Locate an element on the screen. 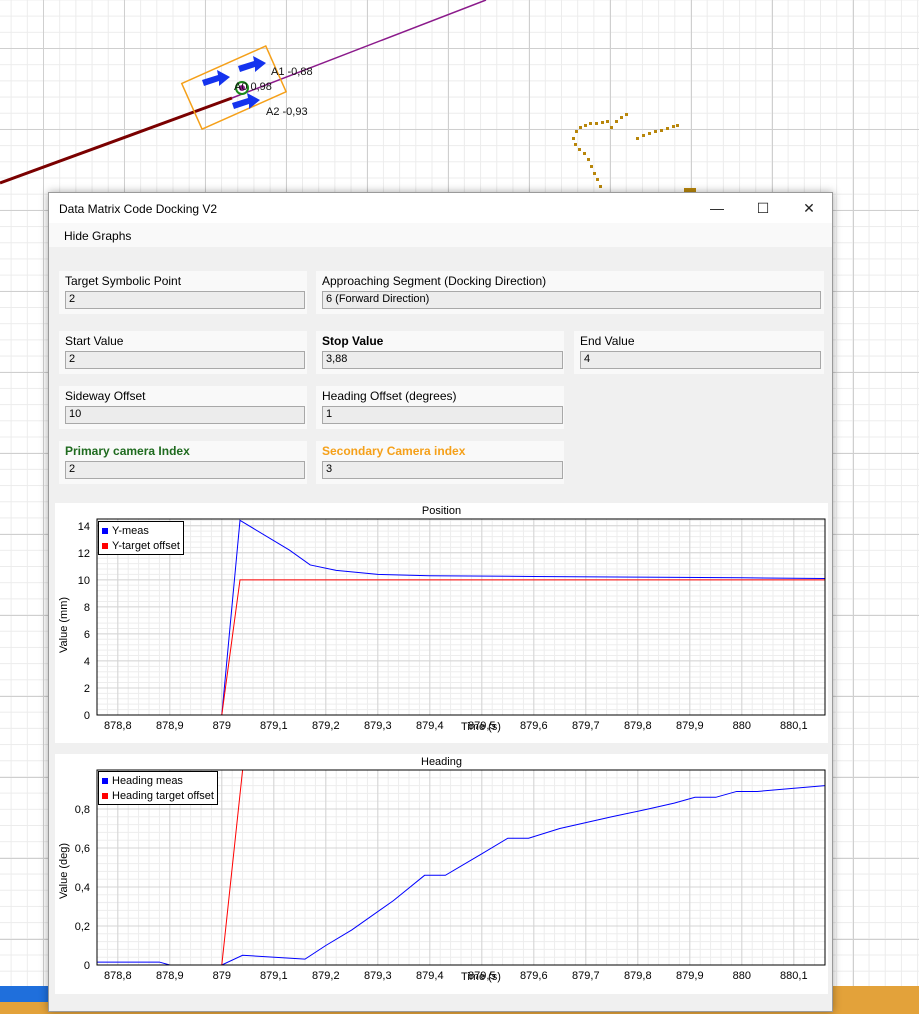 The image size is (919, 1014). menu-hide-graphs: Hide Graphs is located at coordinates (97, 236).